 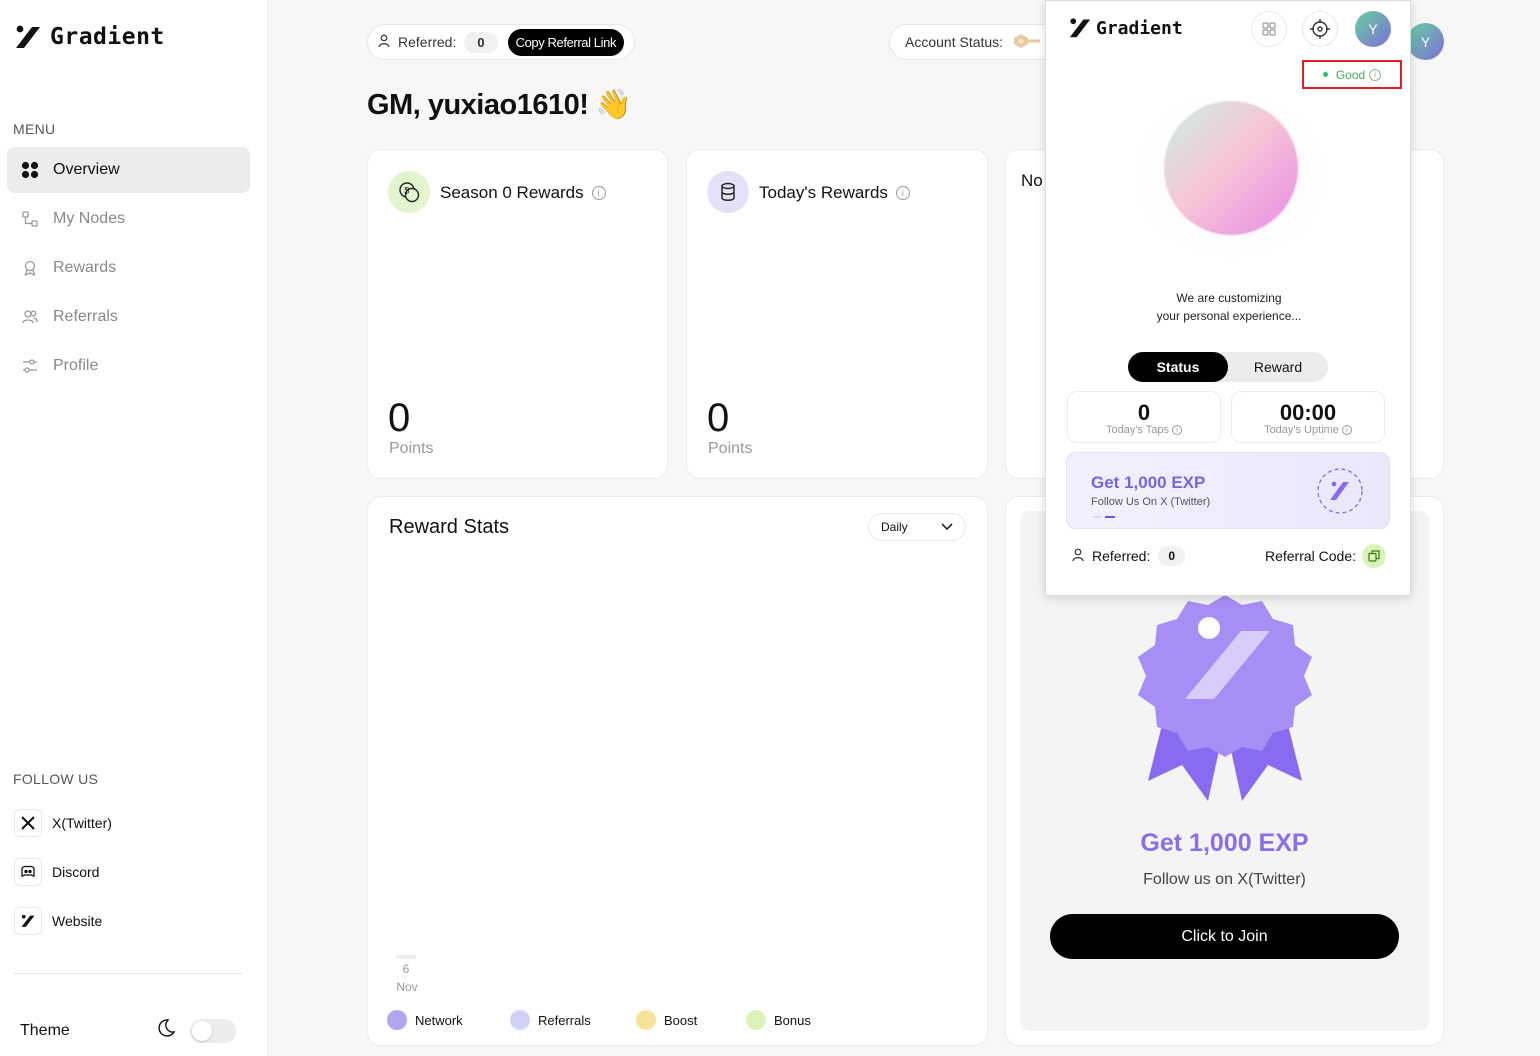 I want to click on apps-button, so click(x=1269, y=29).